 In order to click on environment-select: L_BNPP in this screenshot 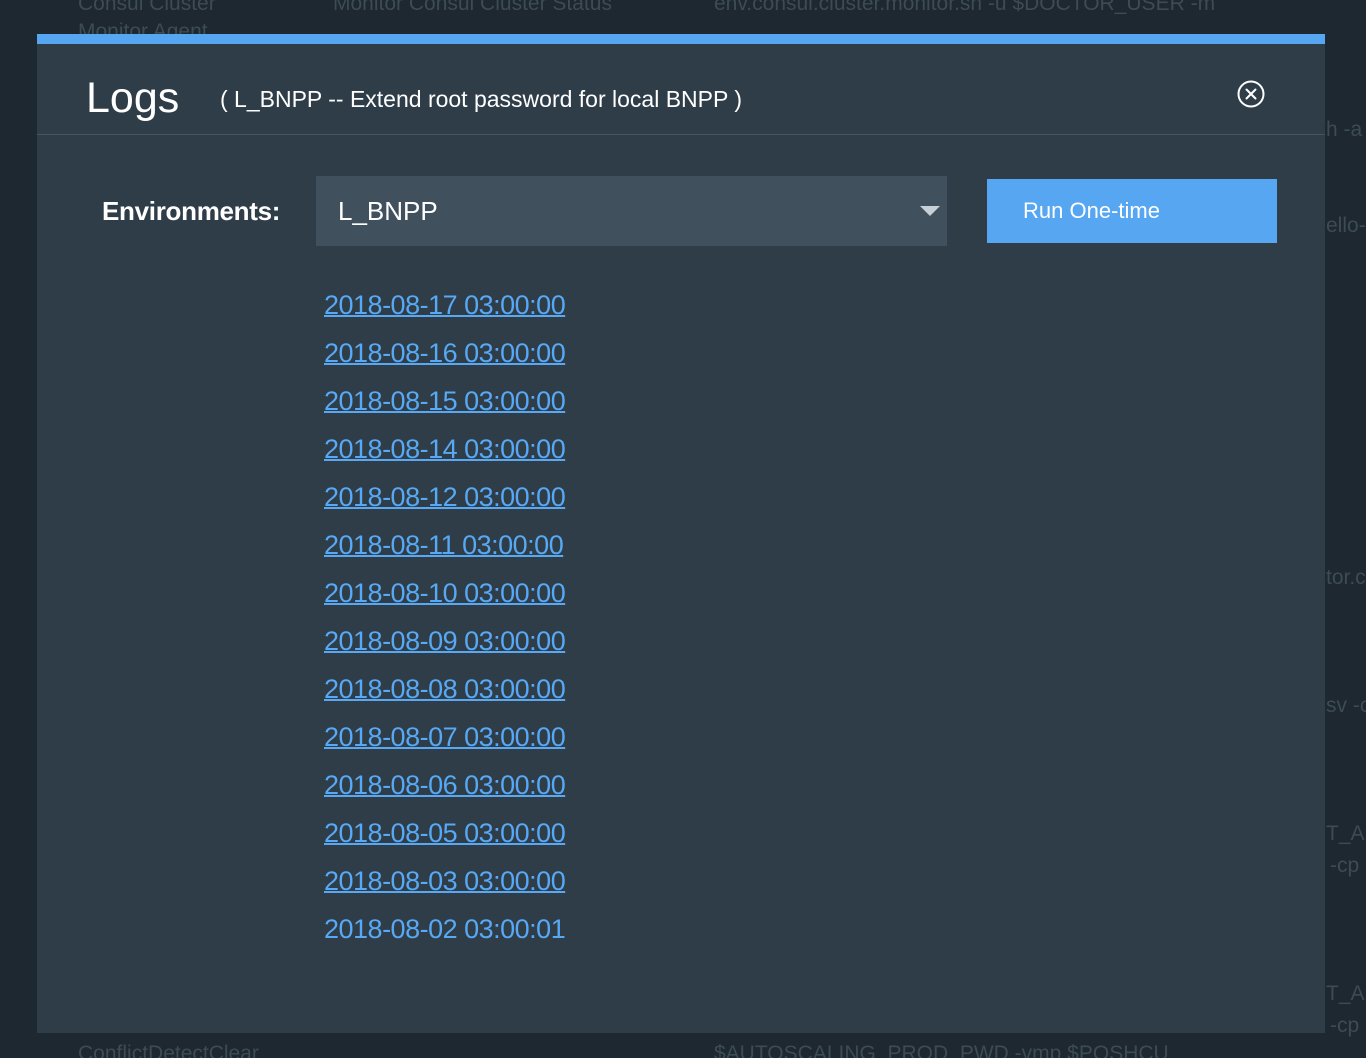, I will do `click(631, 211)`.